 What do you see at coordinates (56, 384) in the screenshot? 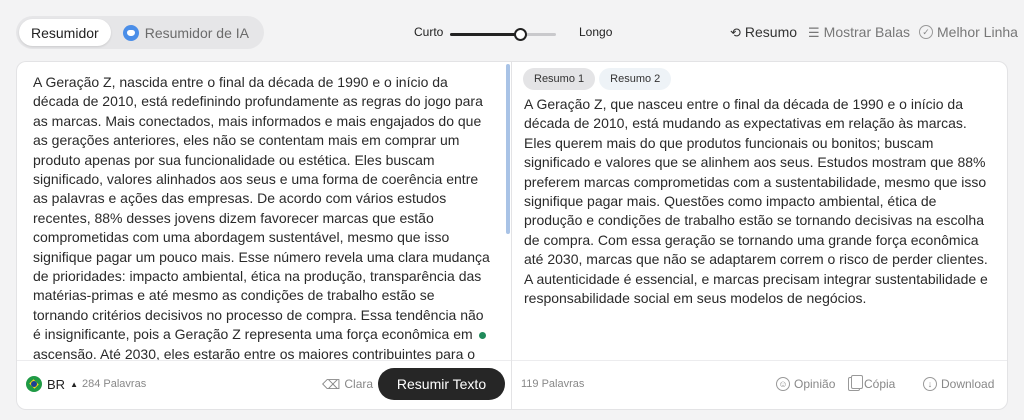
I see `language-code: BR` at bounding box center [56, 384].